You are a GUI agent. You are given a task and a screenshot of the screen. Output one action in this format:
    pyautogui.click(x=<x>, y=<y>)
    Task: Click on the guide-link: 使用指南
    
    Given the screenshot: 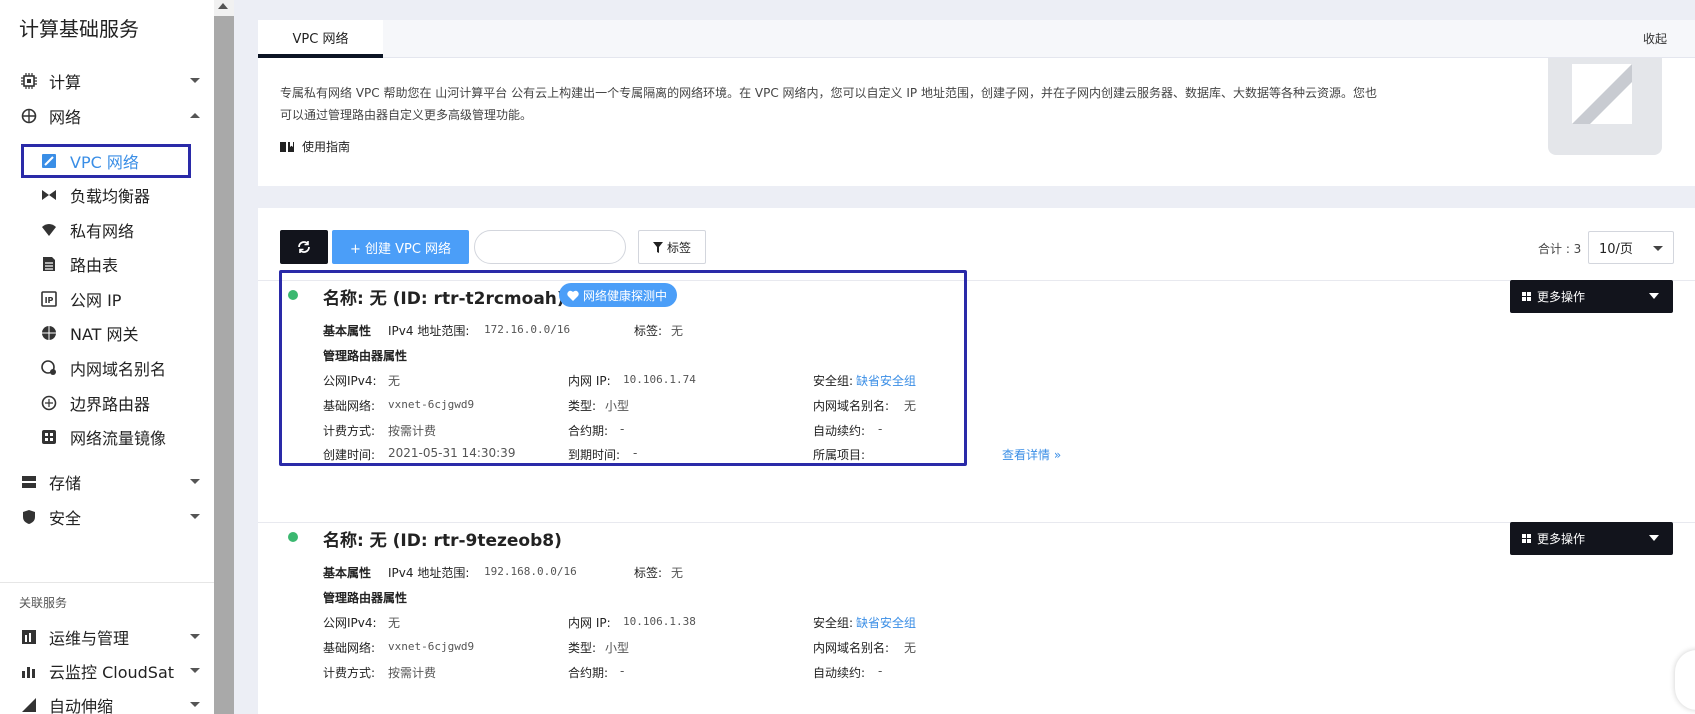 What is the action you would take?
    pyautogui.click(x=315, y=146)
    